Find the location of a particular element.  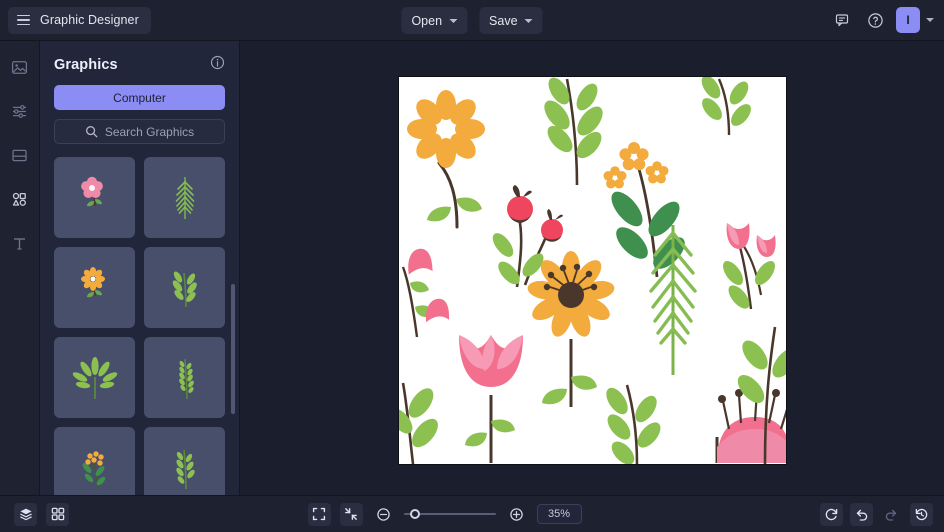

grid-icon is located at coordinates (57, 514).